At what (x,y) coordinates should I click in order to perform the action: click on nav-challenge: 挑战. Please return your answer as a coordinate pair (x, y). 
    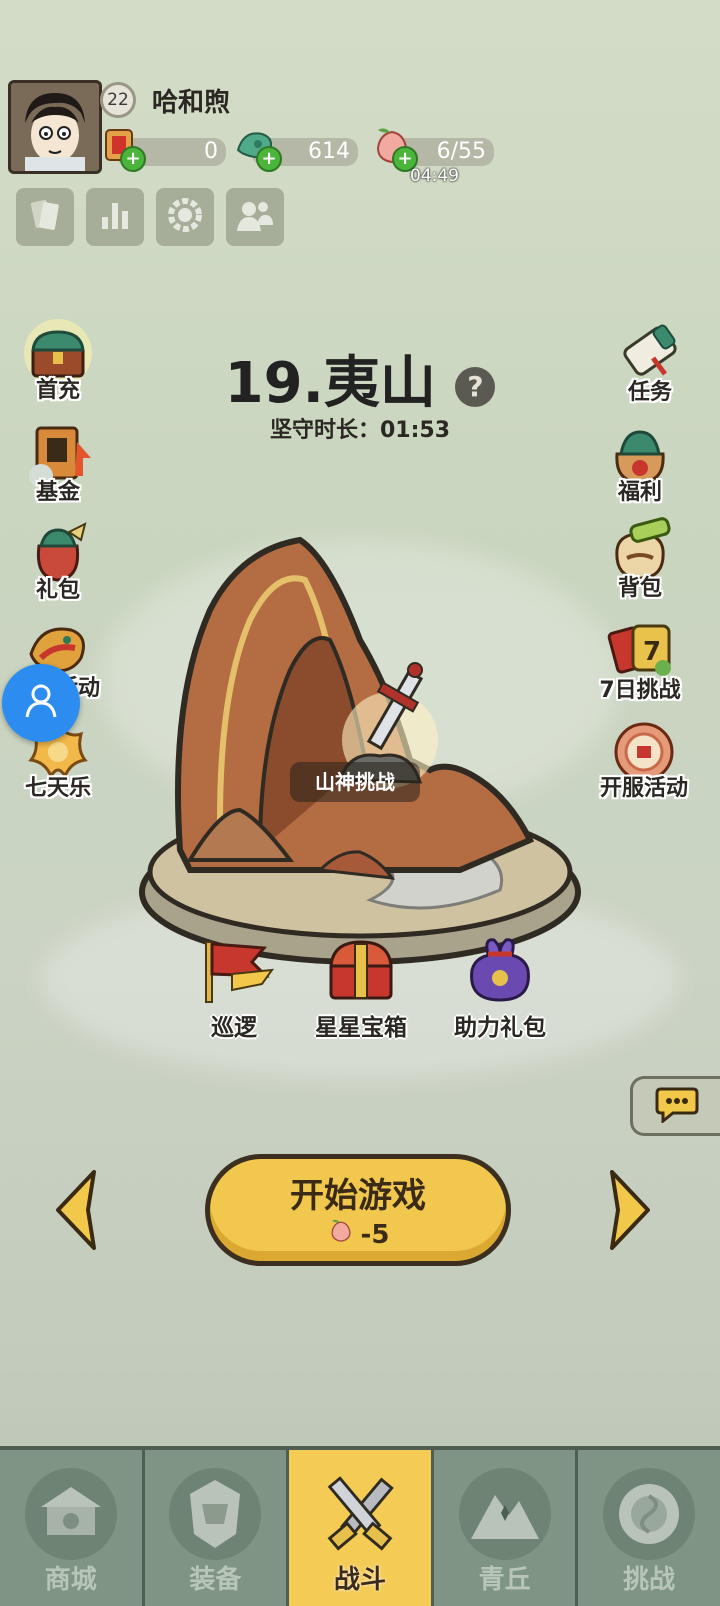
    Looking at the image, I should click on (649, 1528).